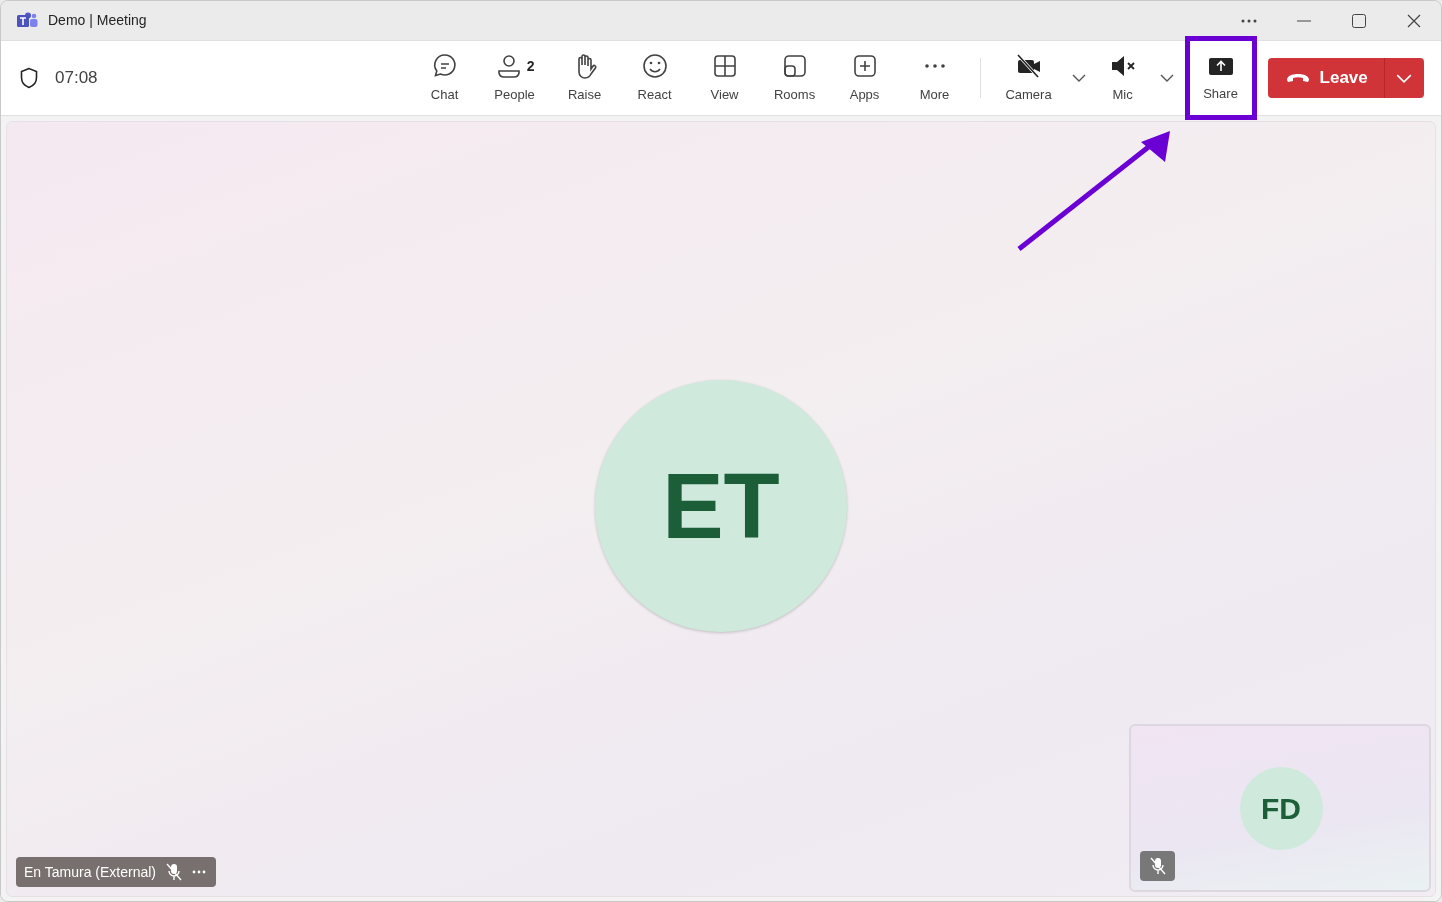 This screenshot has width=1442, height=902. What do you see at coordinates (654, 66) in the screenshot?
I see `smiley-icon` at bounding box center [654, 66].